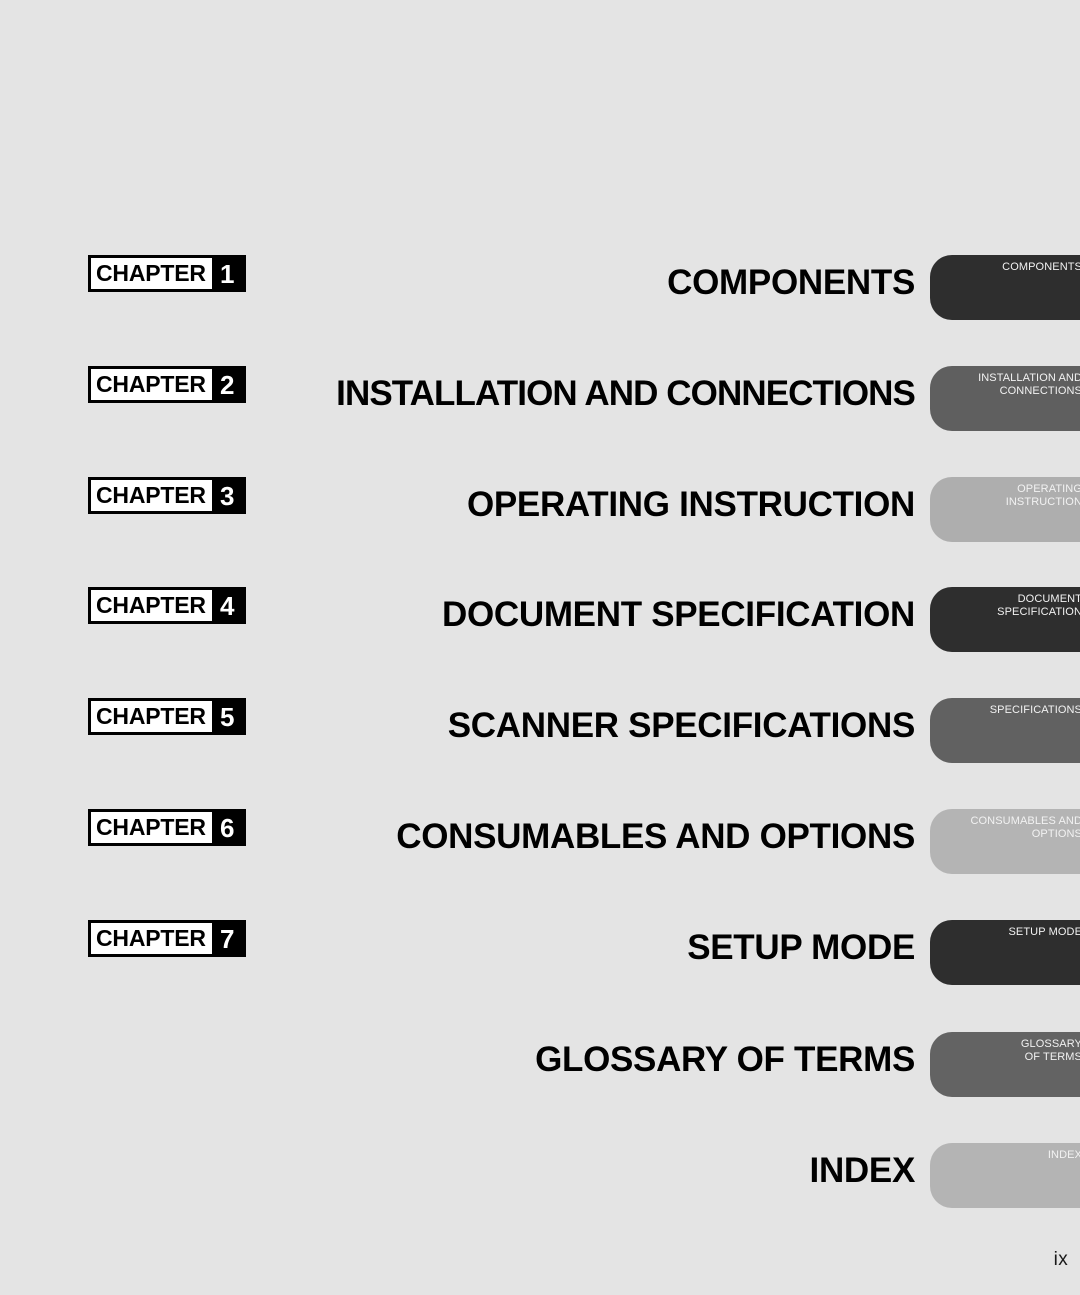  Describe the element at coordinates (655, 836) in the screenshot. I see `chapter-heading: CONSUMABLES AND OPTIONS` at that location.